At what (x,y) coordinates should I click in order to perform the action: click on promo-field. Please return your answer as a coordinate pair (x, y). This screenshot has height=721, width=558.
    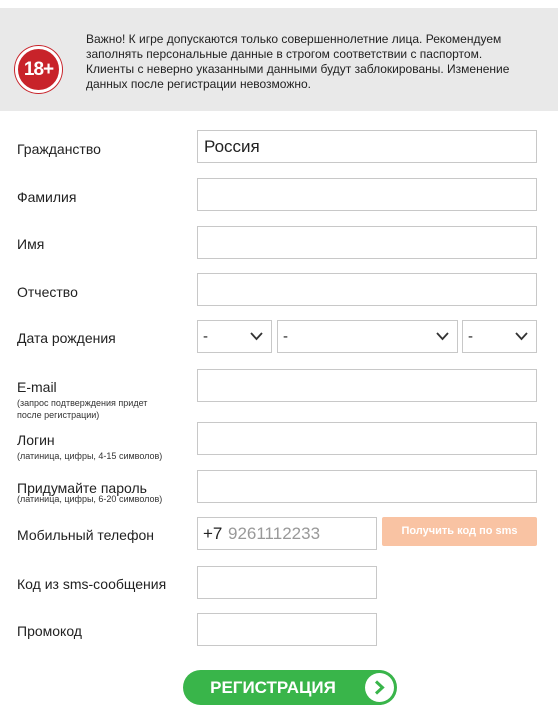
    Looking at the image, I should click on (287, 629).